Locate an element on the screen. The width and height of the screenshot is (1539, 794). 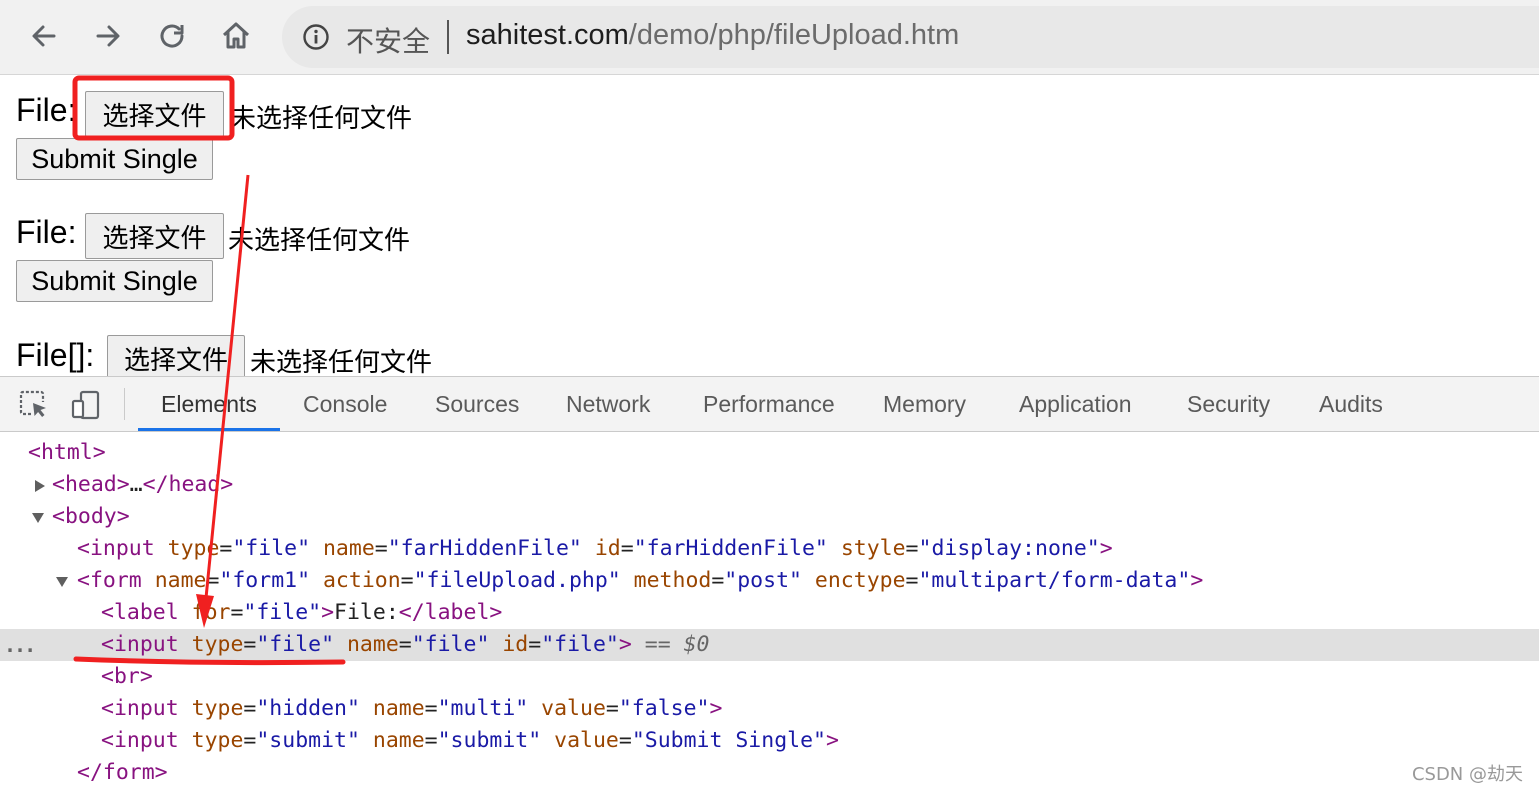
dom-tag: <head> is located at coordinates (91, 484).